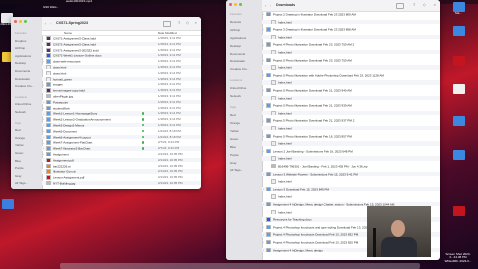  I want to click on sidebar-item: Dropbox, so click(20, 41).